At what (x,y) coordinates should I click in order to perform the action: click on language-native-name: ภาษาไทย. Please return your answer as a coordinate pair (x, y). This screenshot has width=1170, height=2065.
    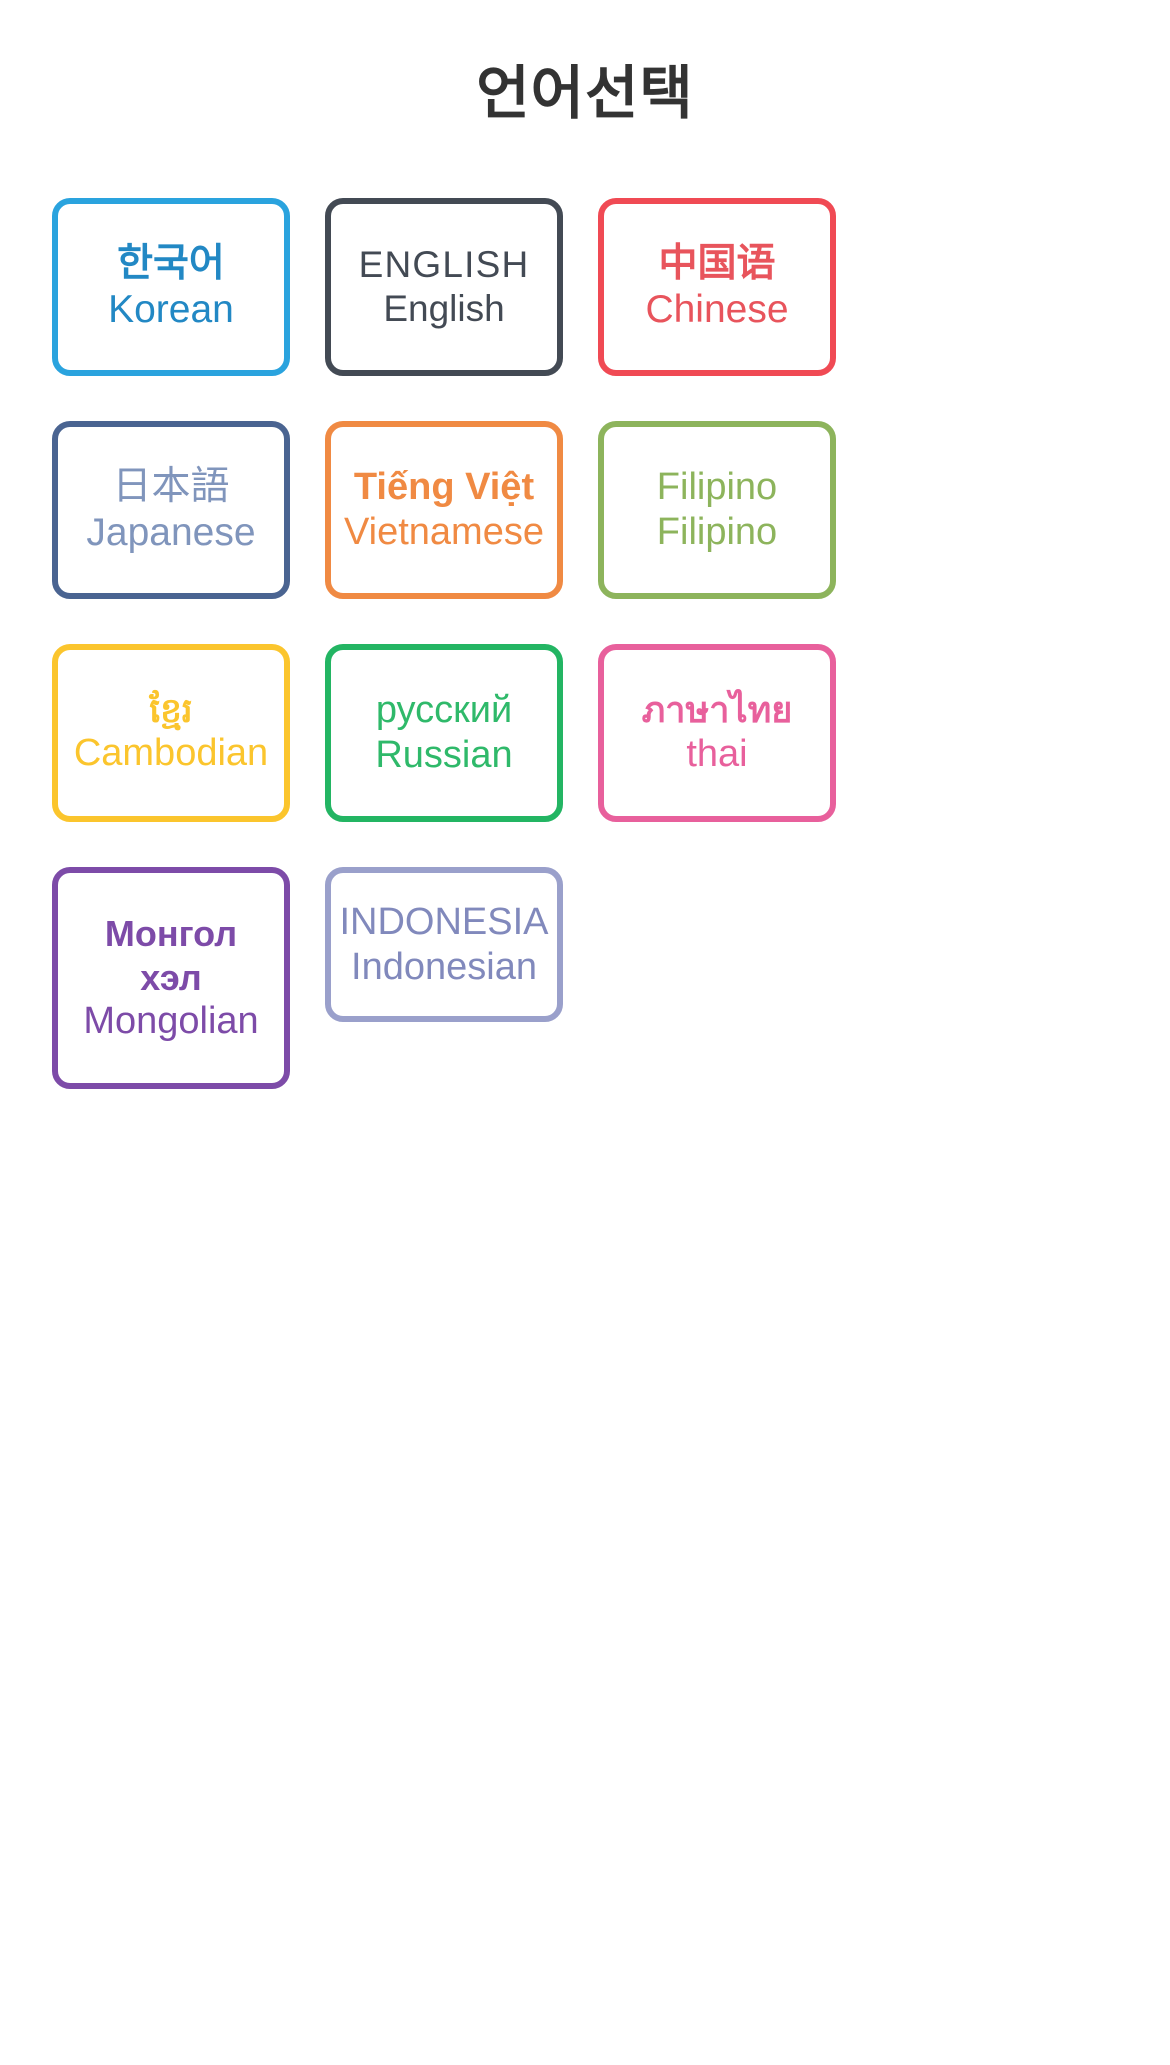
    Looking at the image, I should click on (717, 710).